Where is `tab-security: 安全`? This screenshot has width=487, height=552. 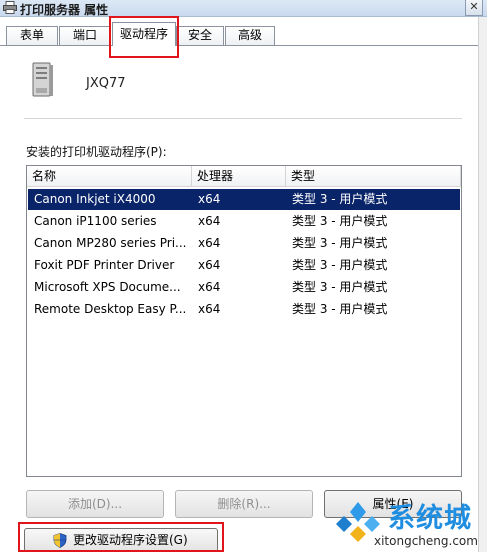 tab-security: 安全 is located at coordinates (200, 35).